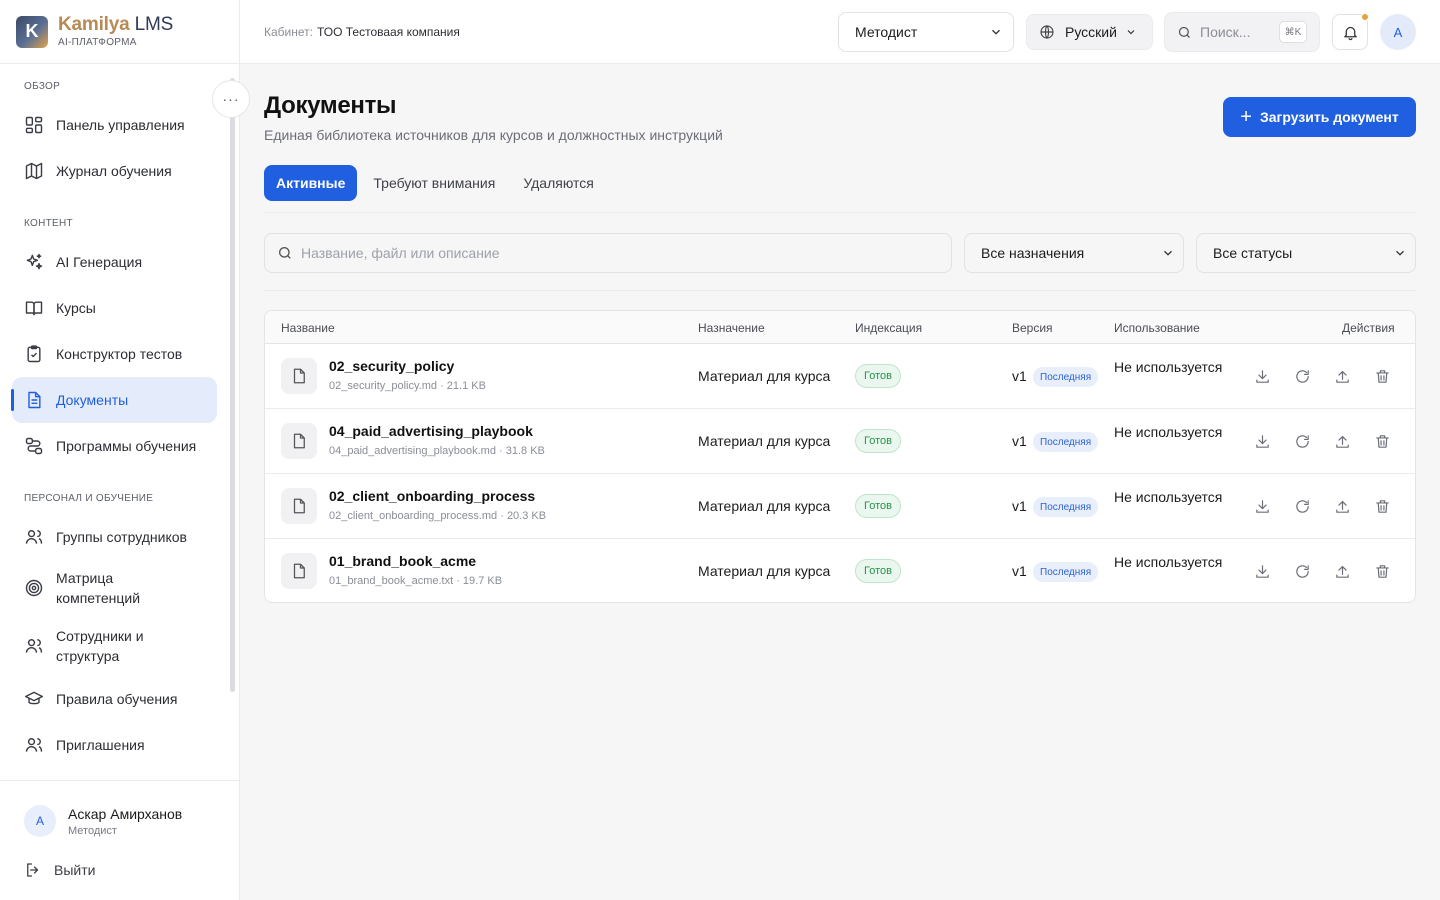  I want to click on sidebar-scrollbar, so click(232, 385).